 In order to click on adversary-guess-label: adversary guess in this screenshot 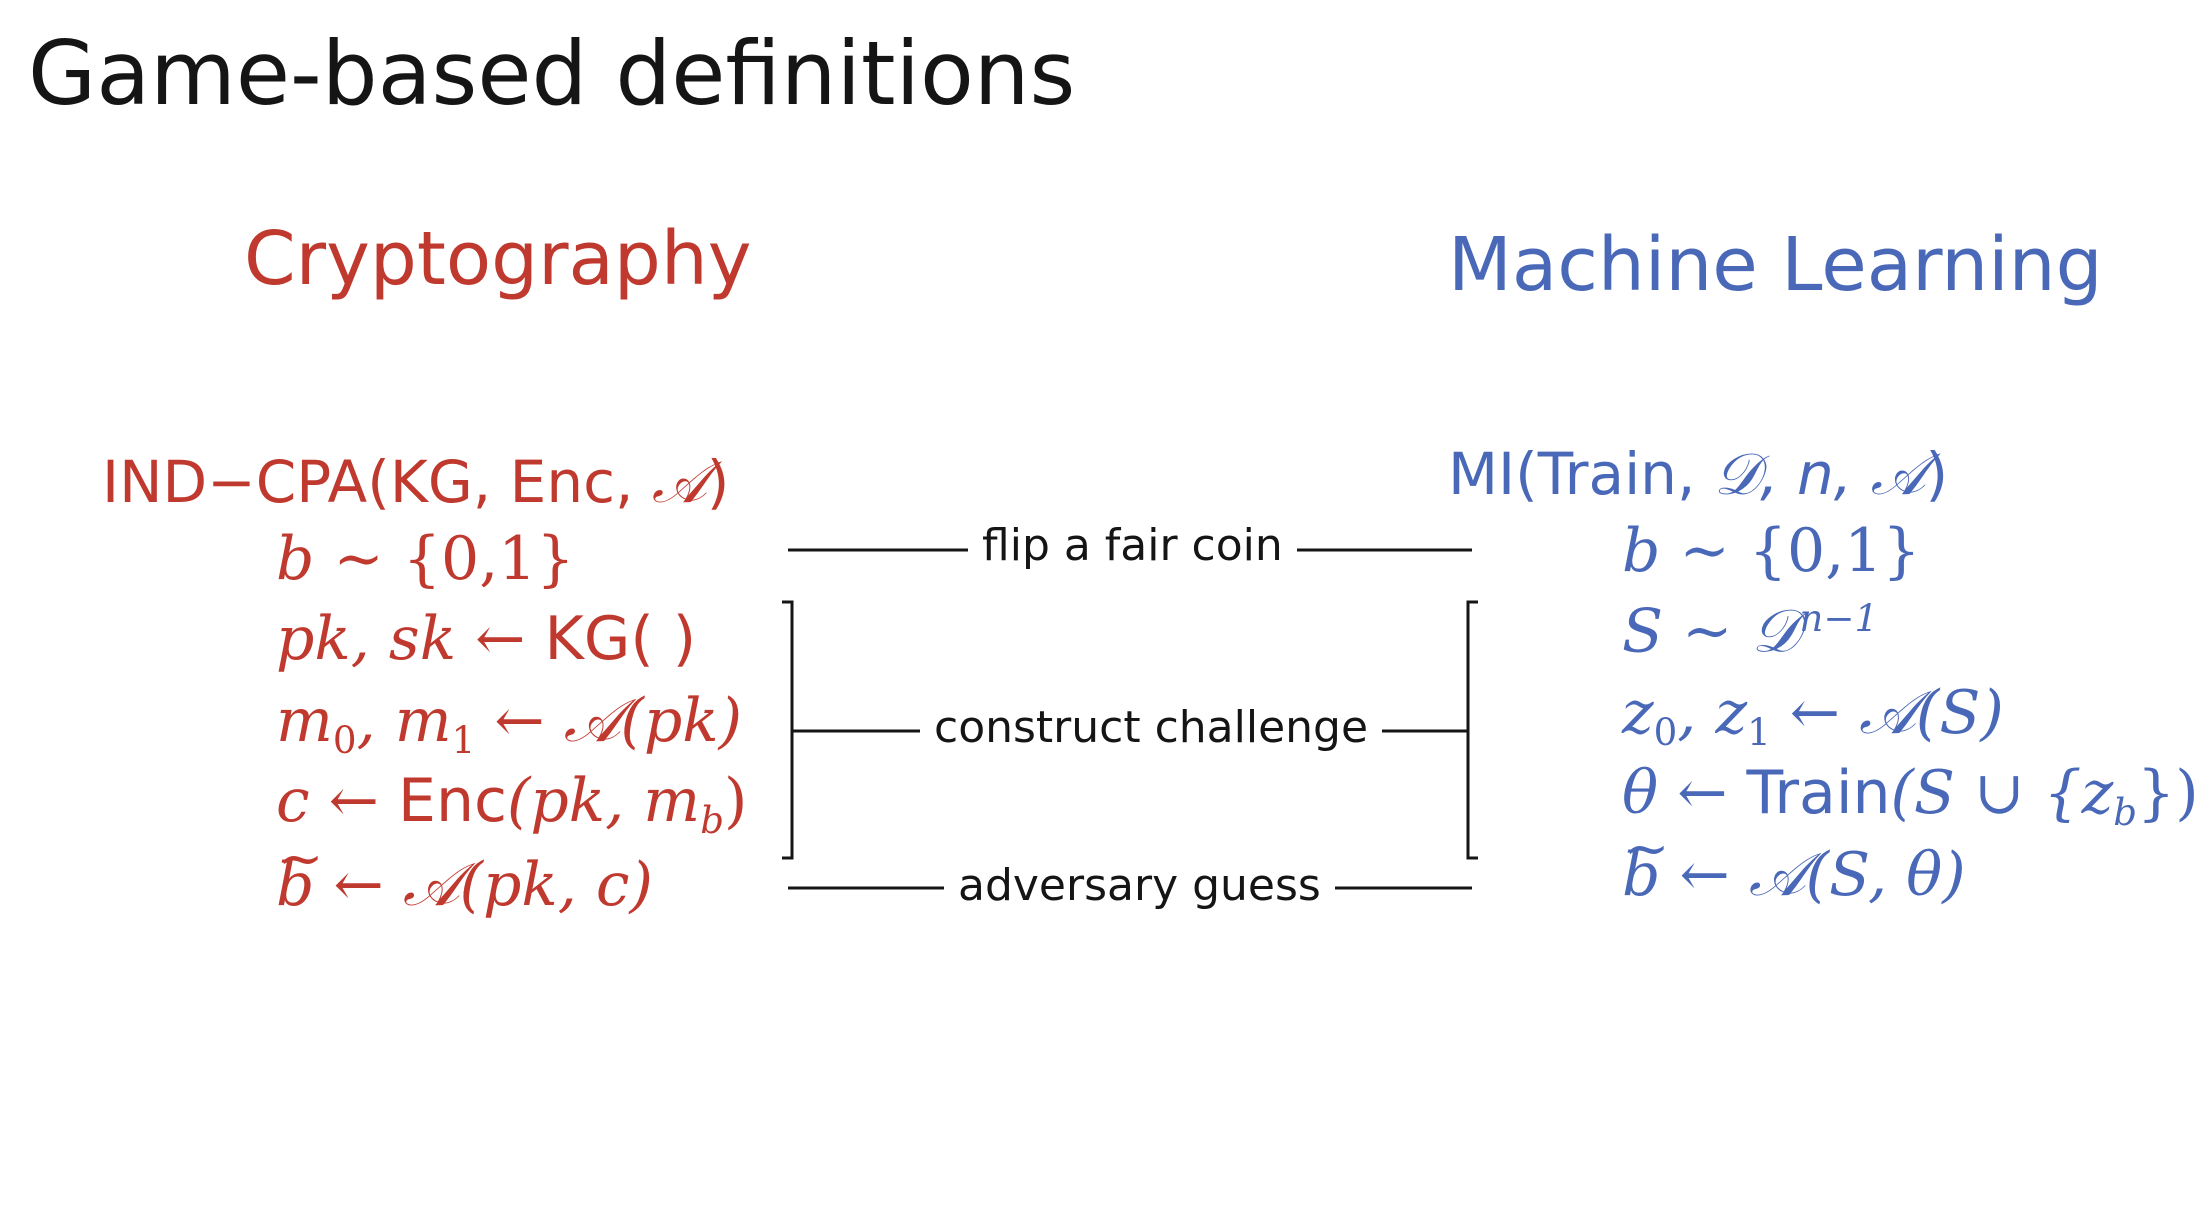, I will do `click(1139, 885)`.